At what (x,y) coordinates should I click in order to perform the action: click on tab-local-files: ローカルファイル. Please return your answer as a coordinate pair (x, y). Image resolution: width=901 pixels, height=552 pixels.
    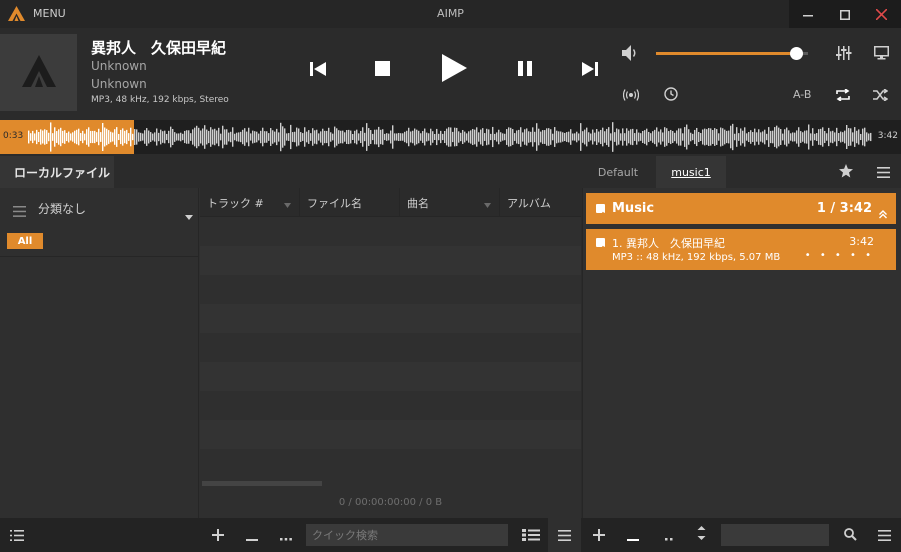
    Looking at the image, I should click on (57, 172).